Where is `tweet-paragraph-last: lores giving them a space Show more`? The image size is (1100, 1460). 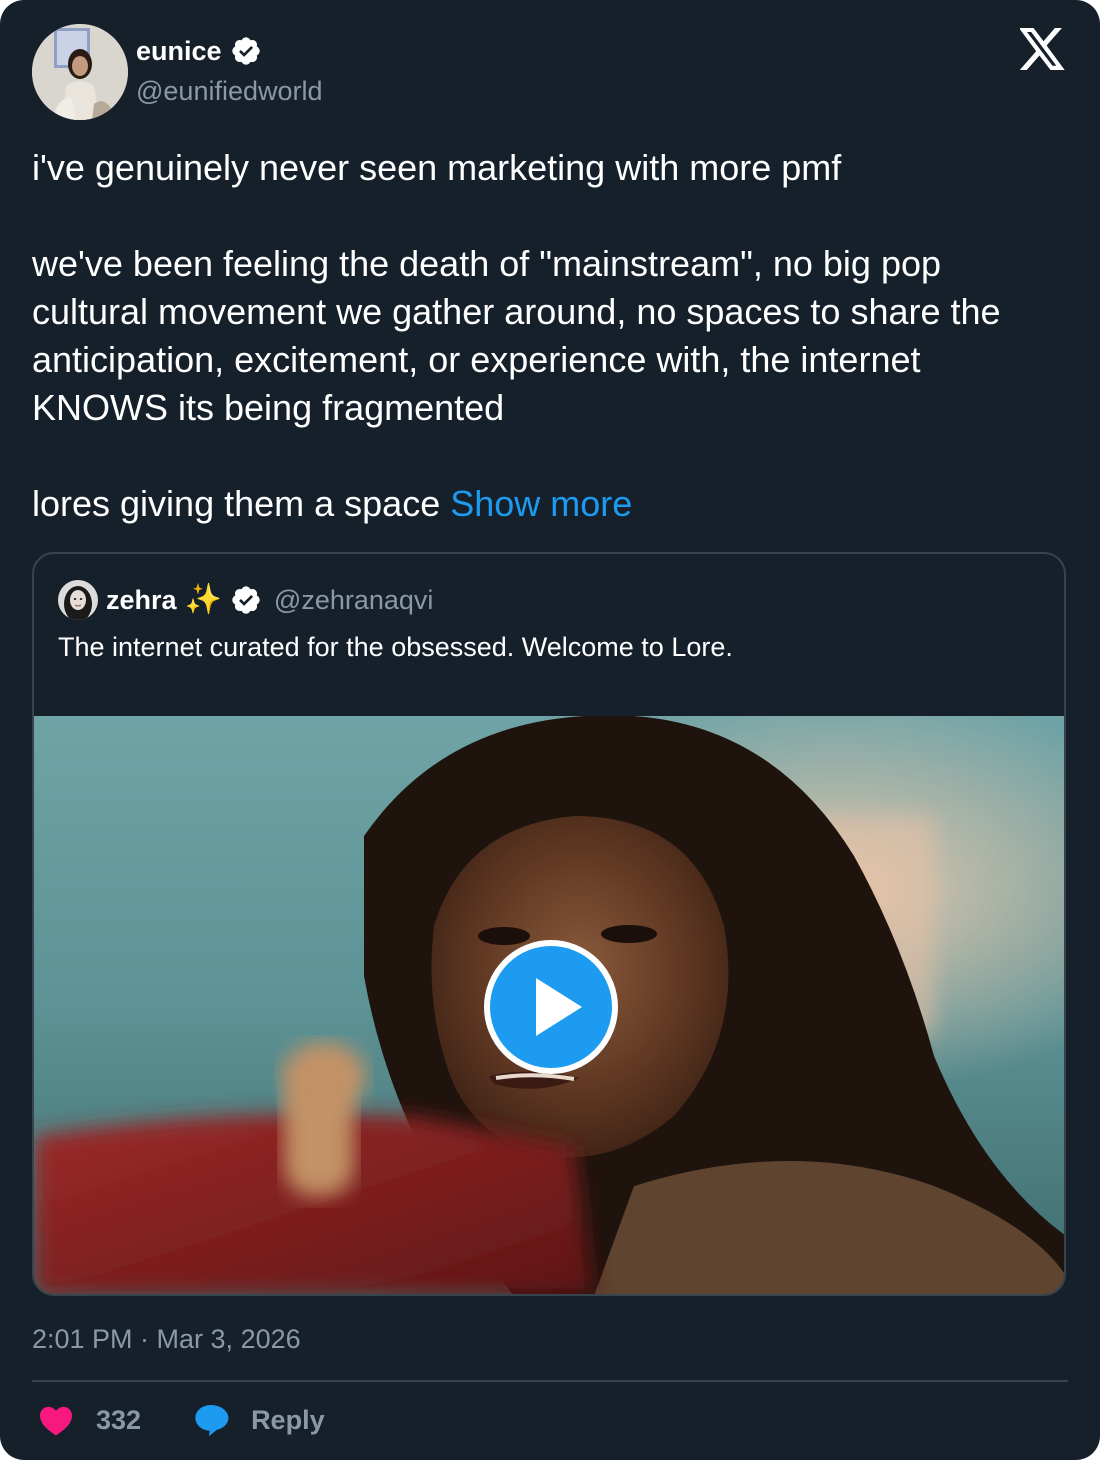
tweet-paragraph-last: lores giving them a space Show more is located at coordinates (547, 504).